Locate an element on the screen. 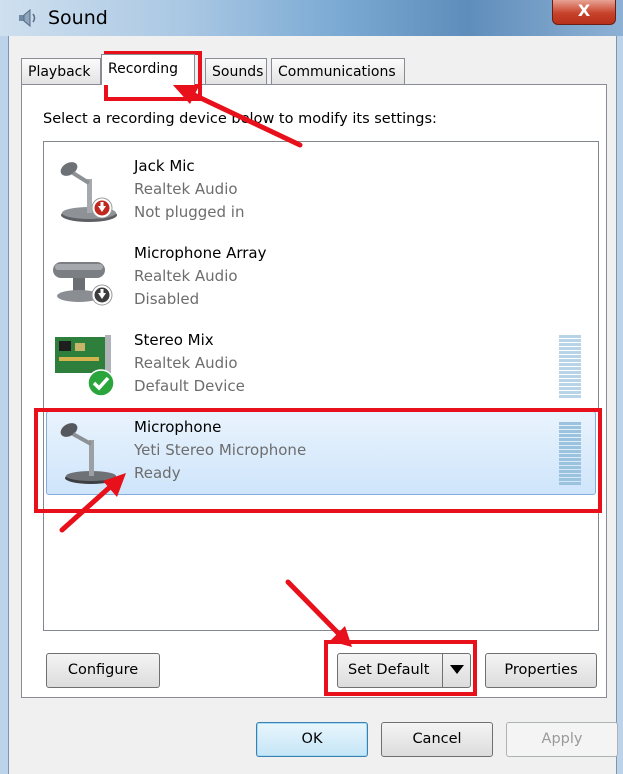  close-button: X is located at coordinates (584, 12).